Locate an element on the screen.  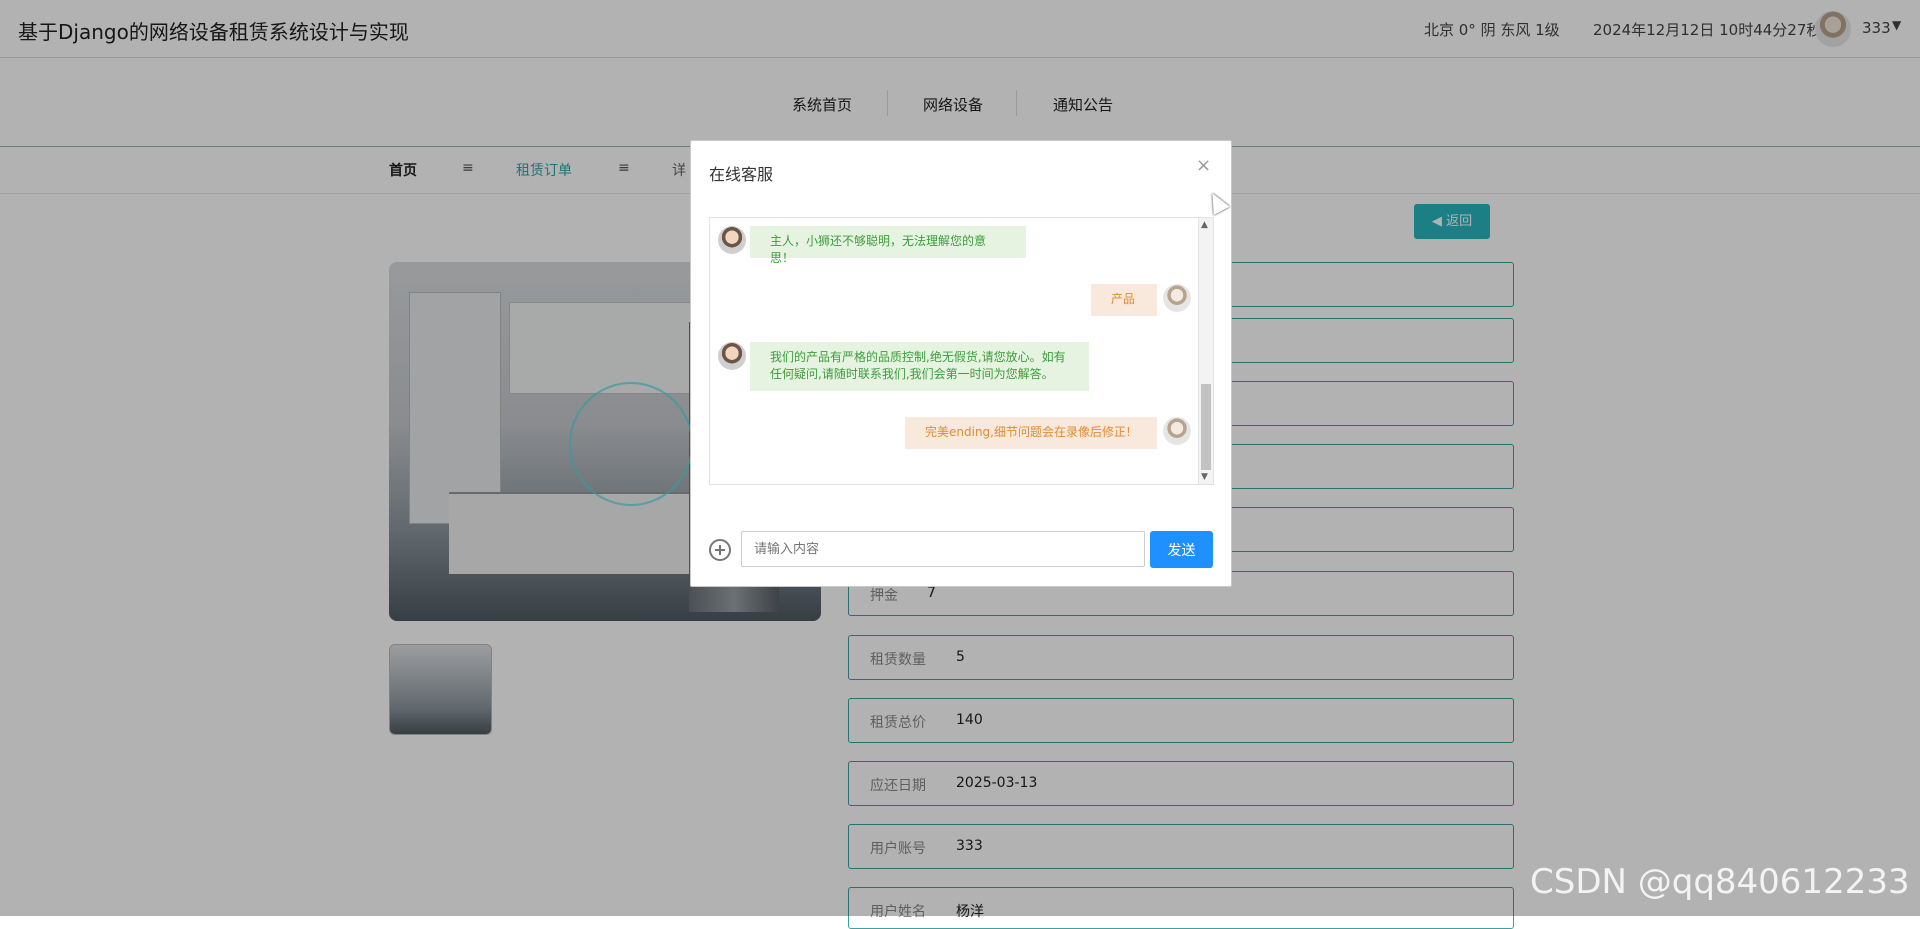
dialog-title: 在线客服 is located at coordinates (741, 174).